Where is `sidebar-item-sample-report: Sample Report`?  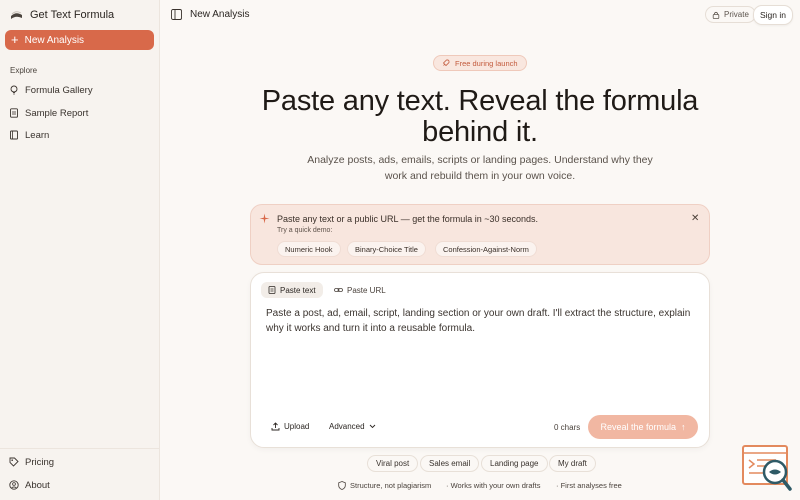
sidebar-item-sample-report: Sample Report is located at coordinates (48, 113).